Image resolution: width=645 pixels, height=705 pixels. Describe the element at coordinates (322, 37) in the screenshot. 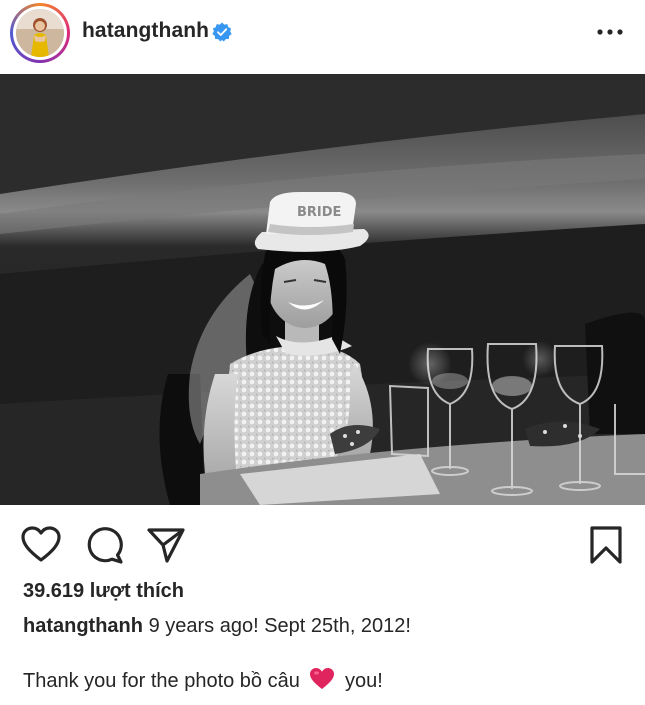

I see `post-header: hatangthanh` at that location.